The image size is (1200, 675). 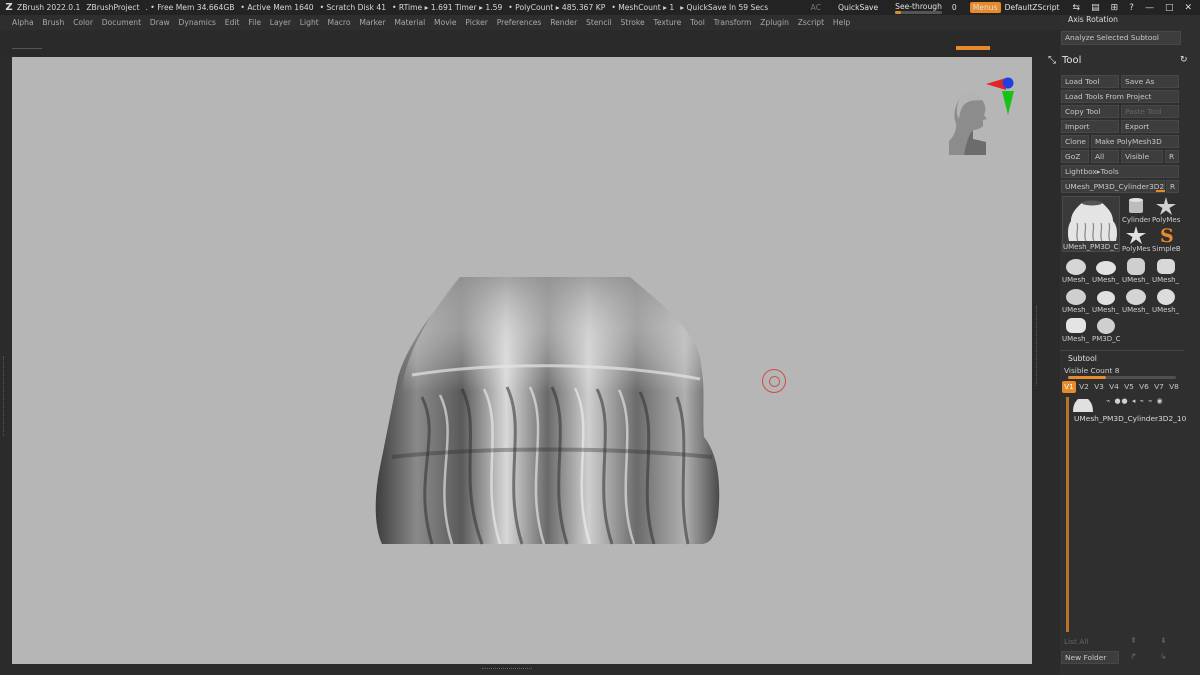 I want to click on tab-v8: V8, so click(x=1174, y=387).